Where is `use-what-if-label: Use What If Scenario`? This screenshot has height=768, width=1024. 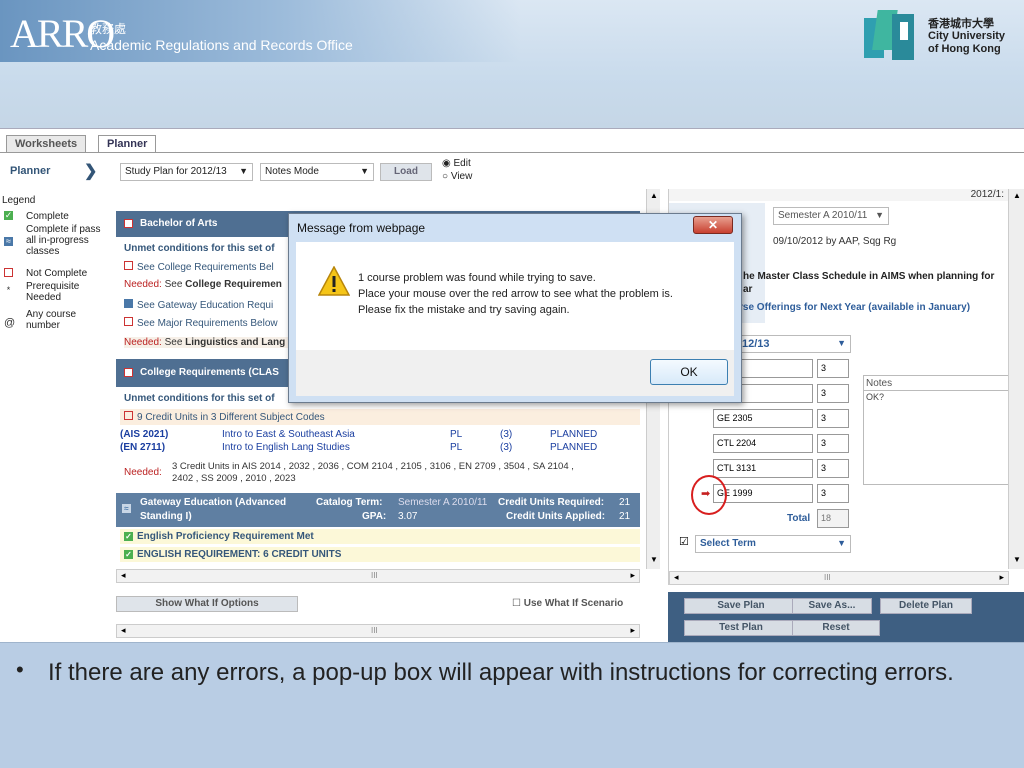
use-what-if-label: Use What If Scenario is located at coordinates (573, 603).